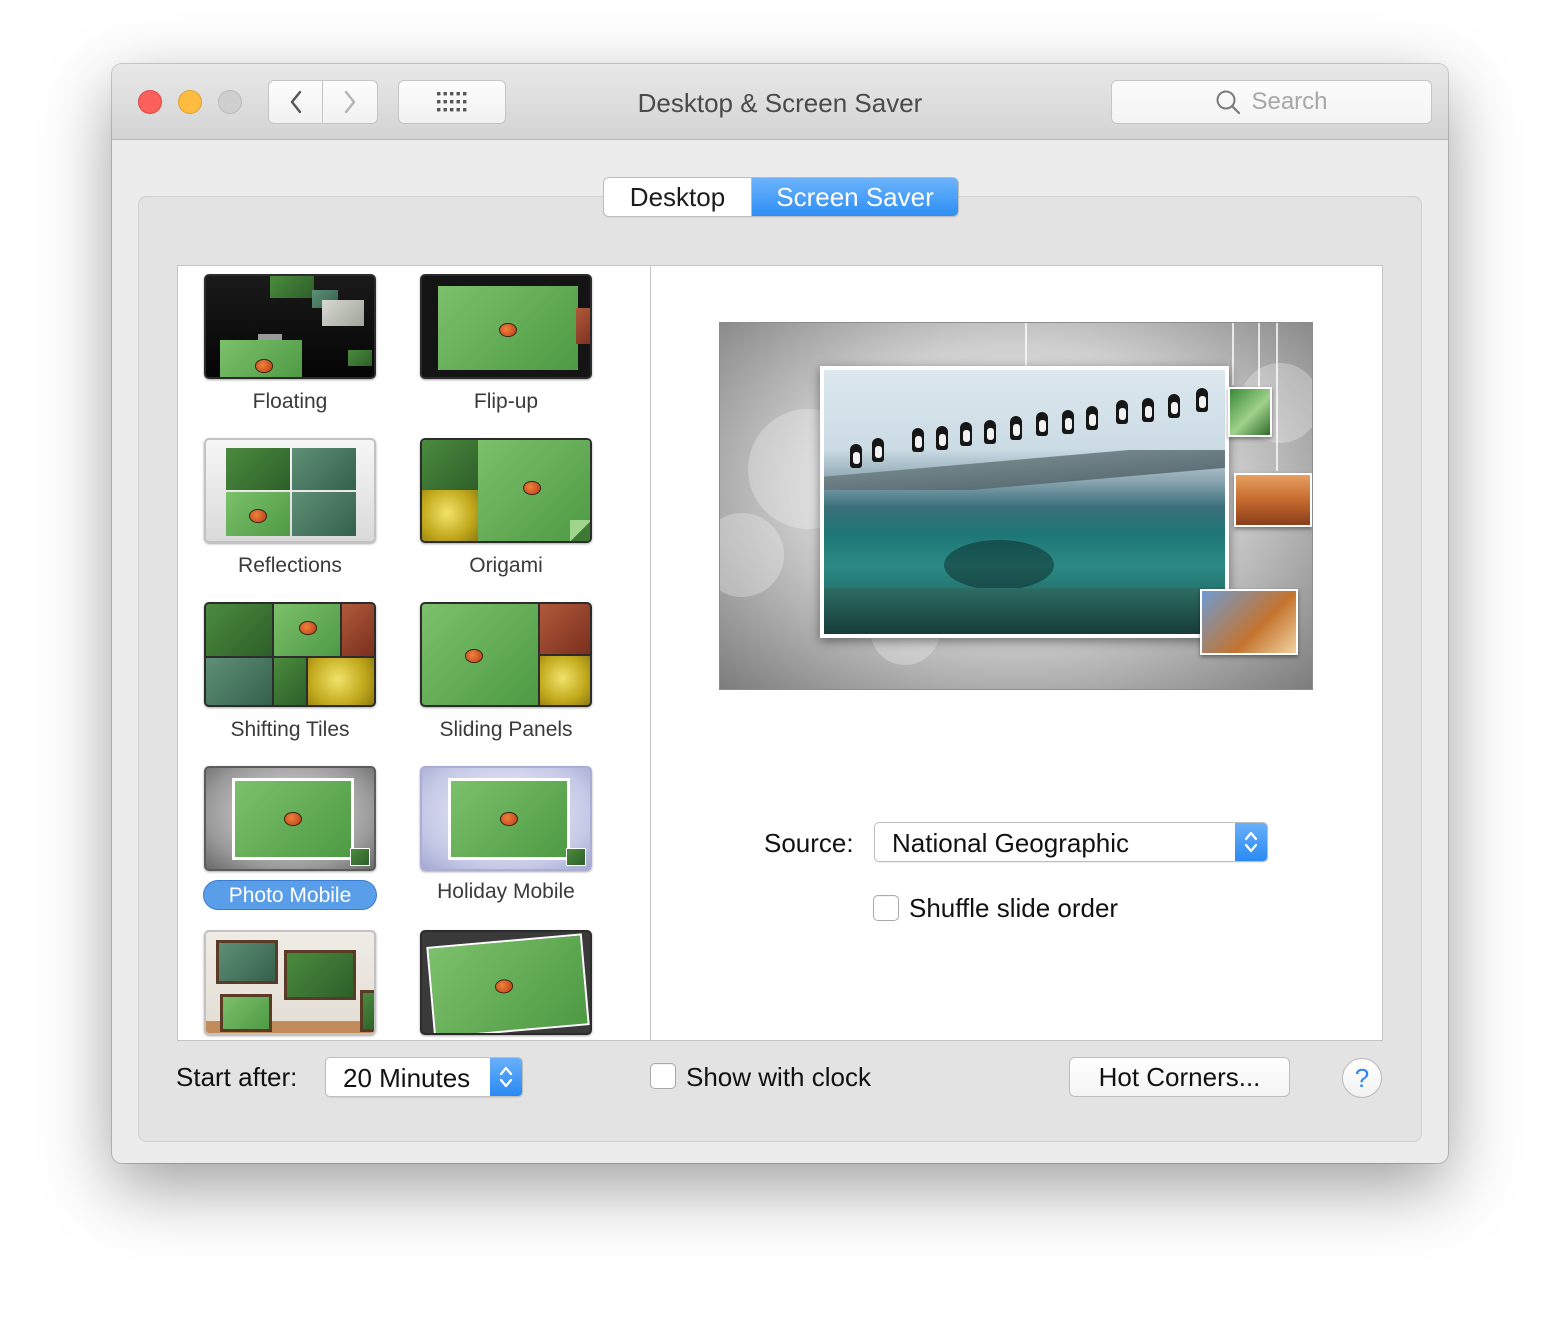  I want to click on screensaver-label-shifting-tiles: Shifting Tiles, so click(290, 730).